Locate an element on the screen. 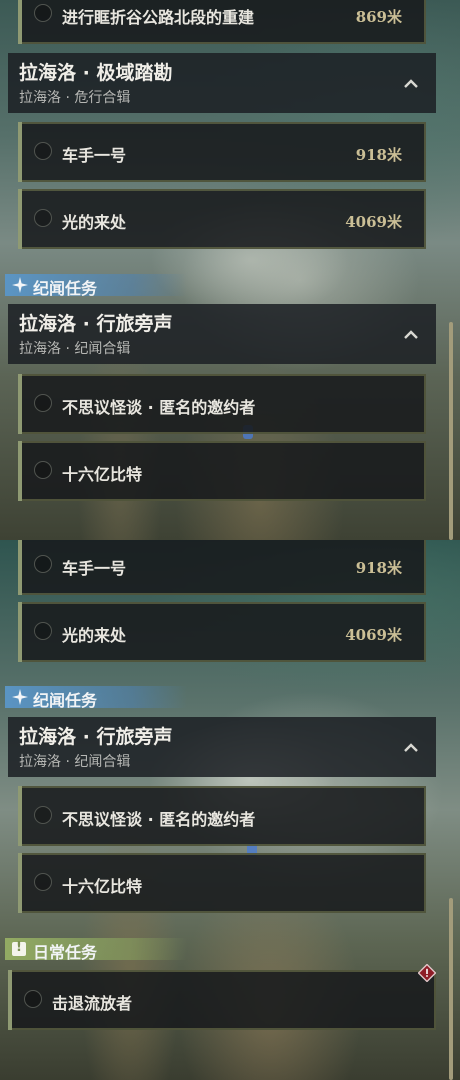 The image size is (460, 1080). quest-name: 击退流放者 is located at coordinates (92, 1003).